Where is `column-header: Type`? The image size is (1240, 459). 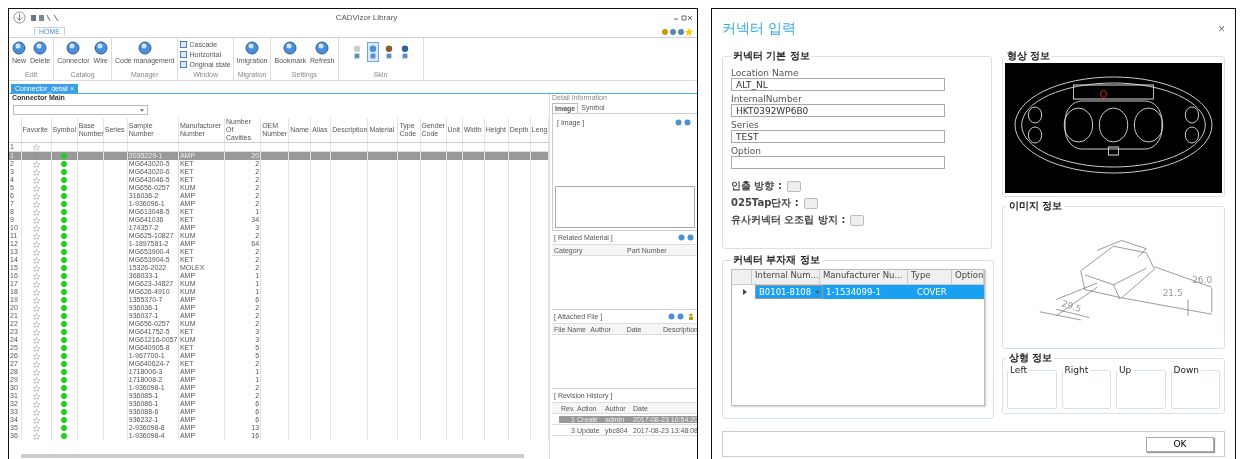
column-header: Type is located at coordinates (930, 277).